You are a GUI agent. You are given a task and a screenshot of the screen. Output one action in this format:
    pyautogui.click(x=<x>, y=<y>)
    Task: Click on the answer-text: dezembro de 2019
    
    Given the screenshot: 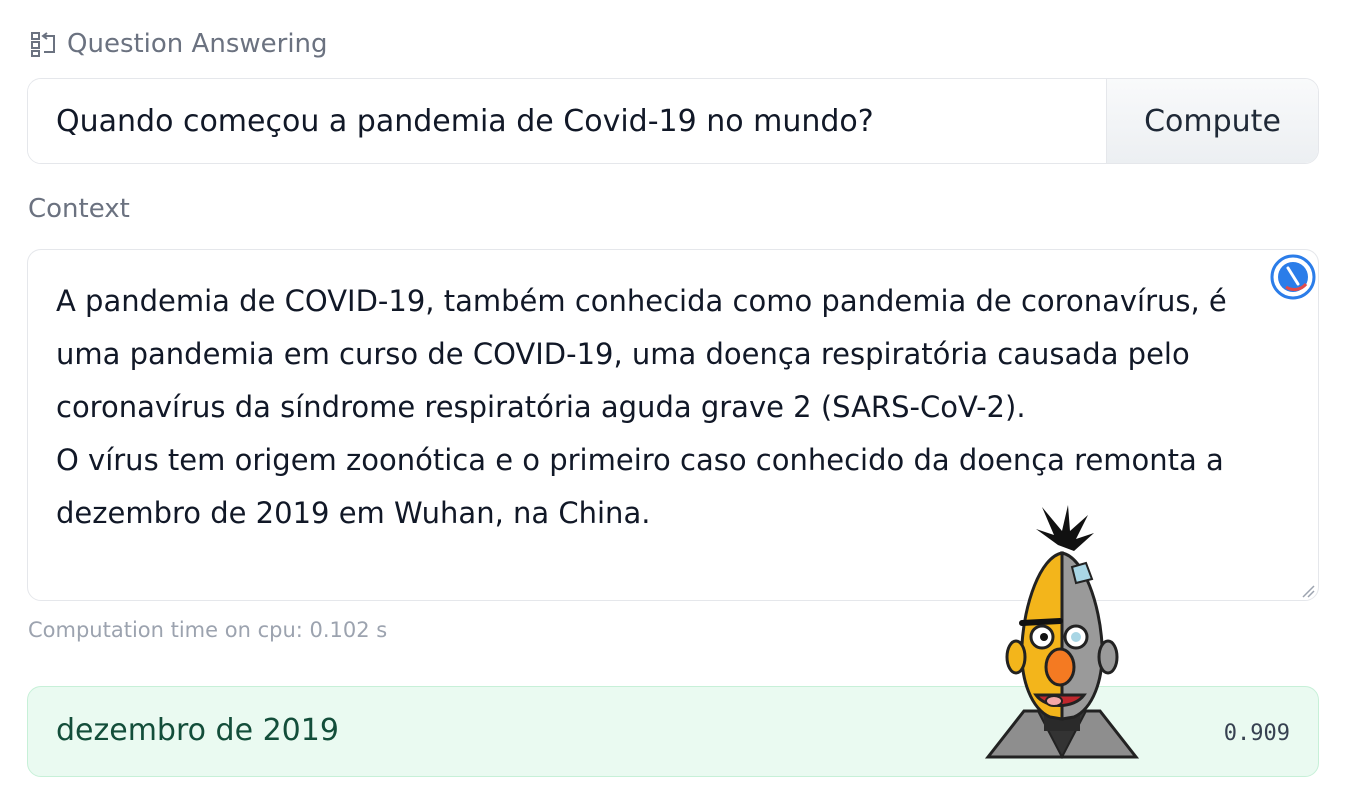 What is the action you would take?
    pyautogui.click(x=197, y=730)
    